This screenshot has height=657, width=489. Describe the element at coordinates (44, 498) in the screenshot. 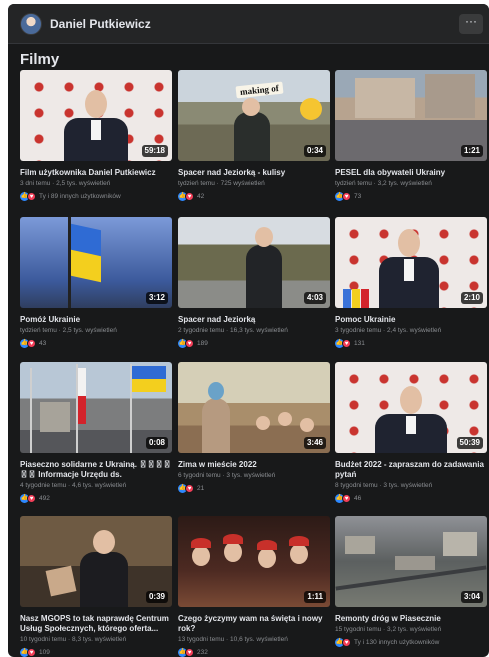

I see `reaction-count: 492` at that location.